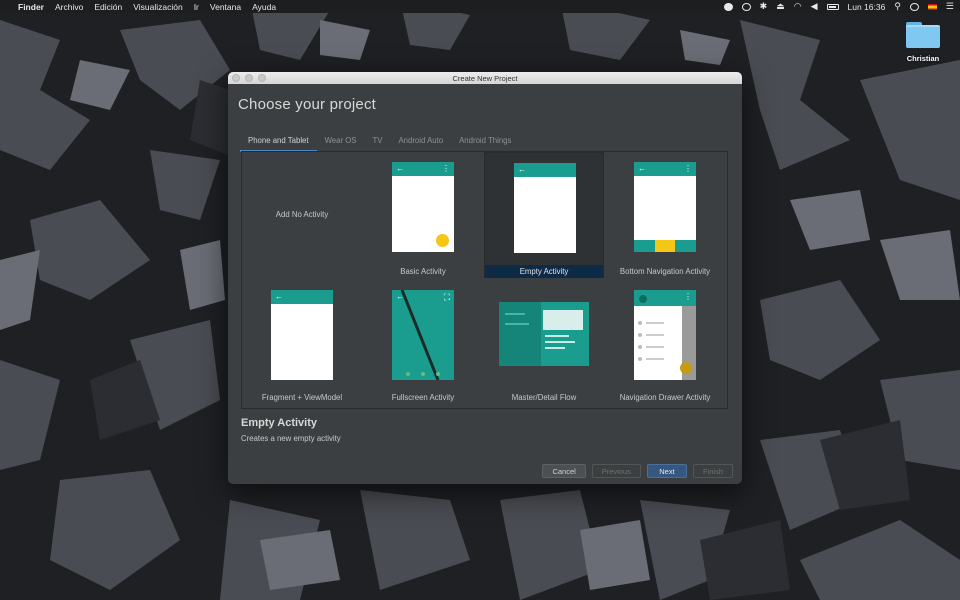 Image resolution: width=960 pixels, height=600 pixels. What do you see at coordinates (932, 6) in the screenshot?
I see `input-source-flag-icon` at bounding box center [932, 6].